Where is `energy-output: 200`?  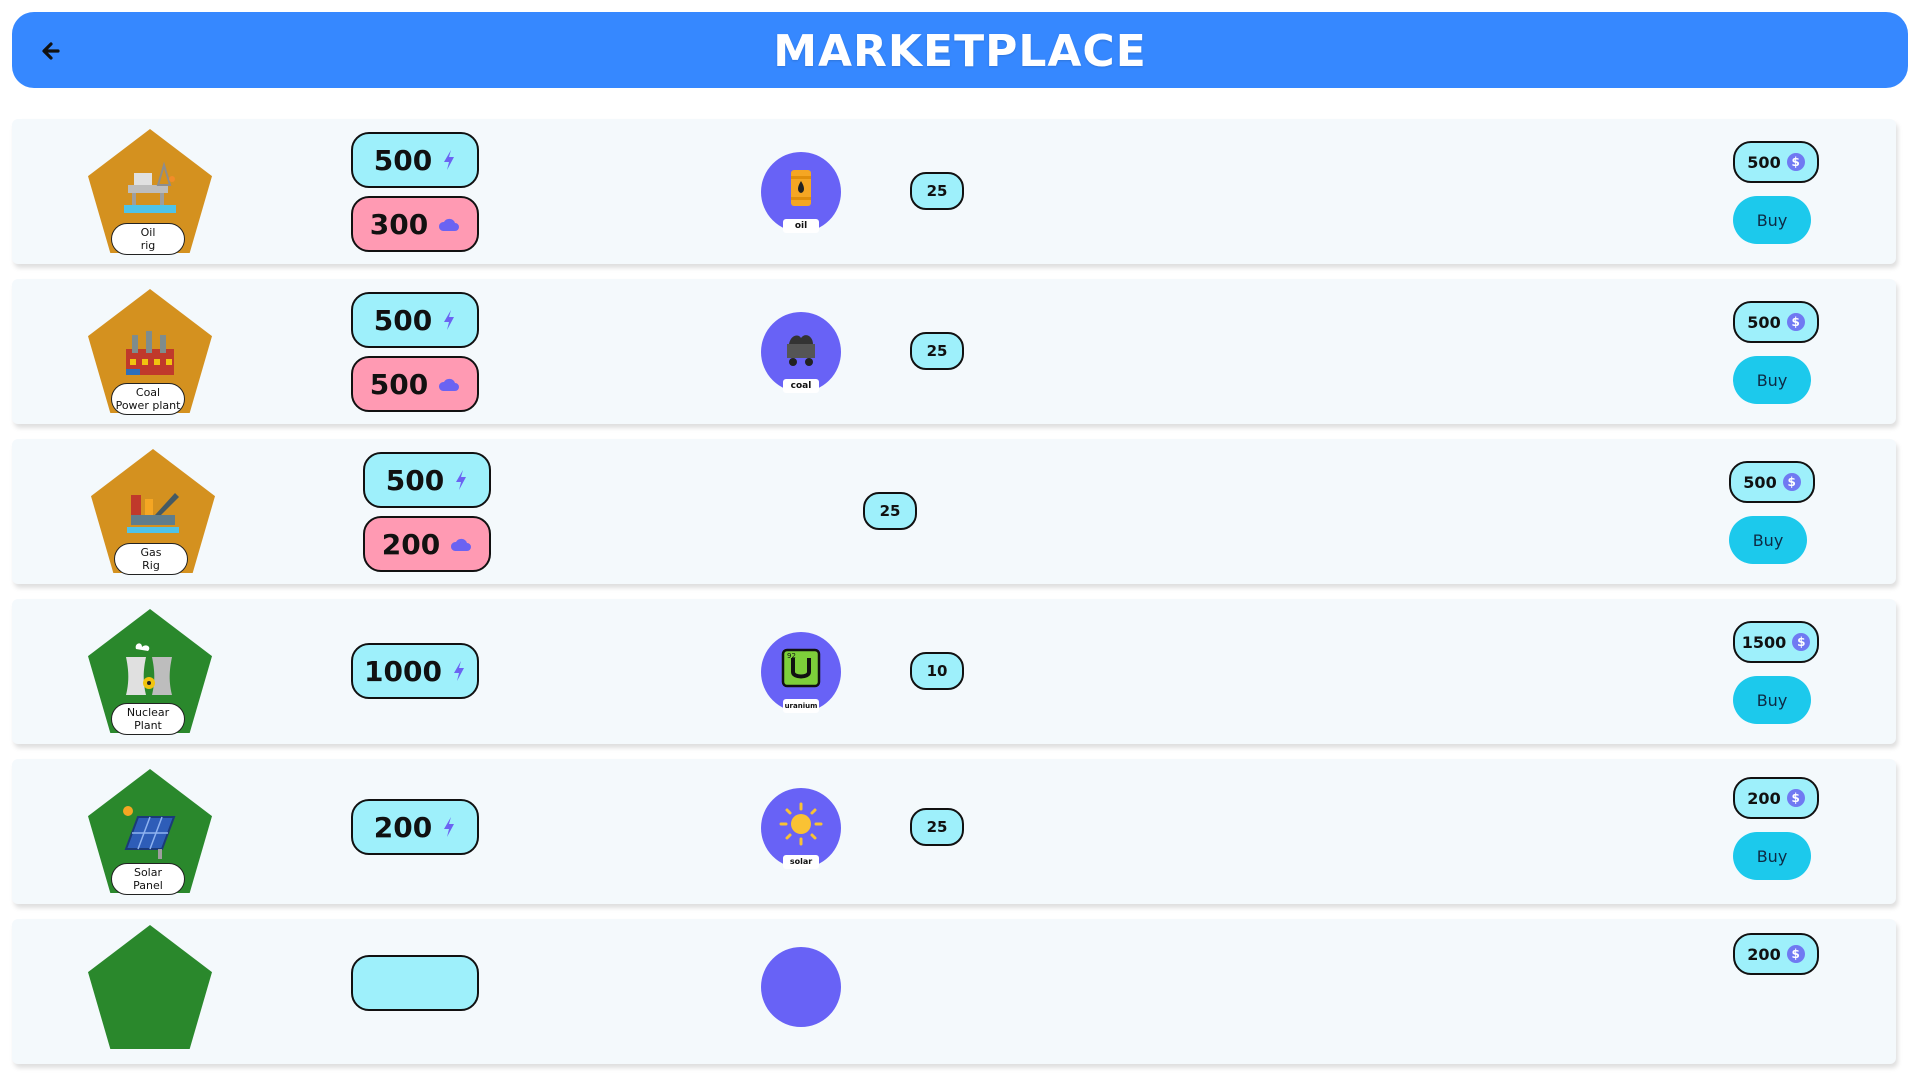 energy-output: 200 is located at coordinates (415, 827).